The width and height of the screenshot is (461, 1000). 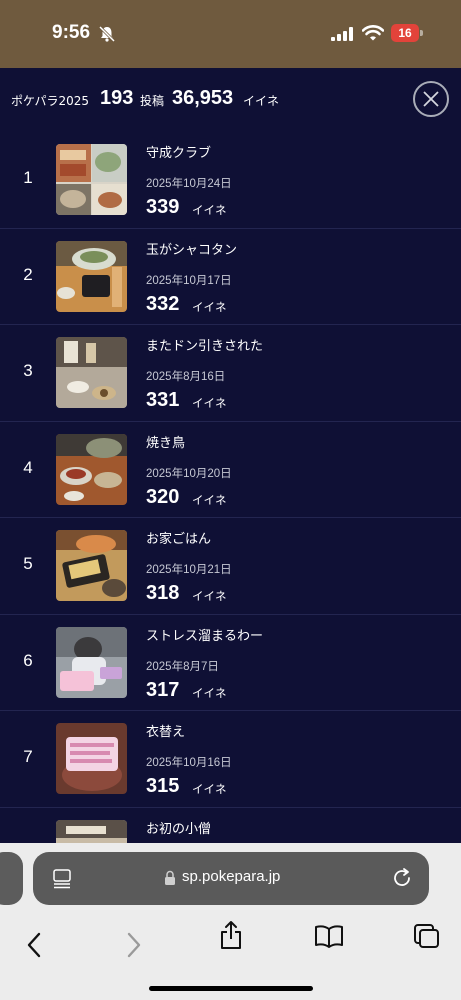 What do you see at coordinates (166, 732) in the screenshot?
I see `post-title: 衣替え` at bounding box center [166, 732].